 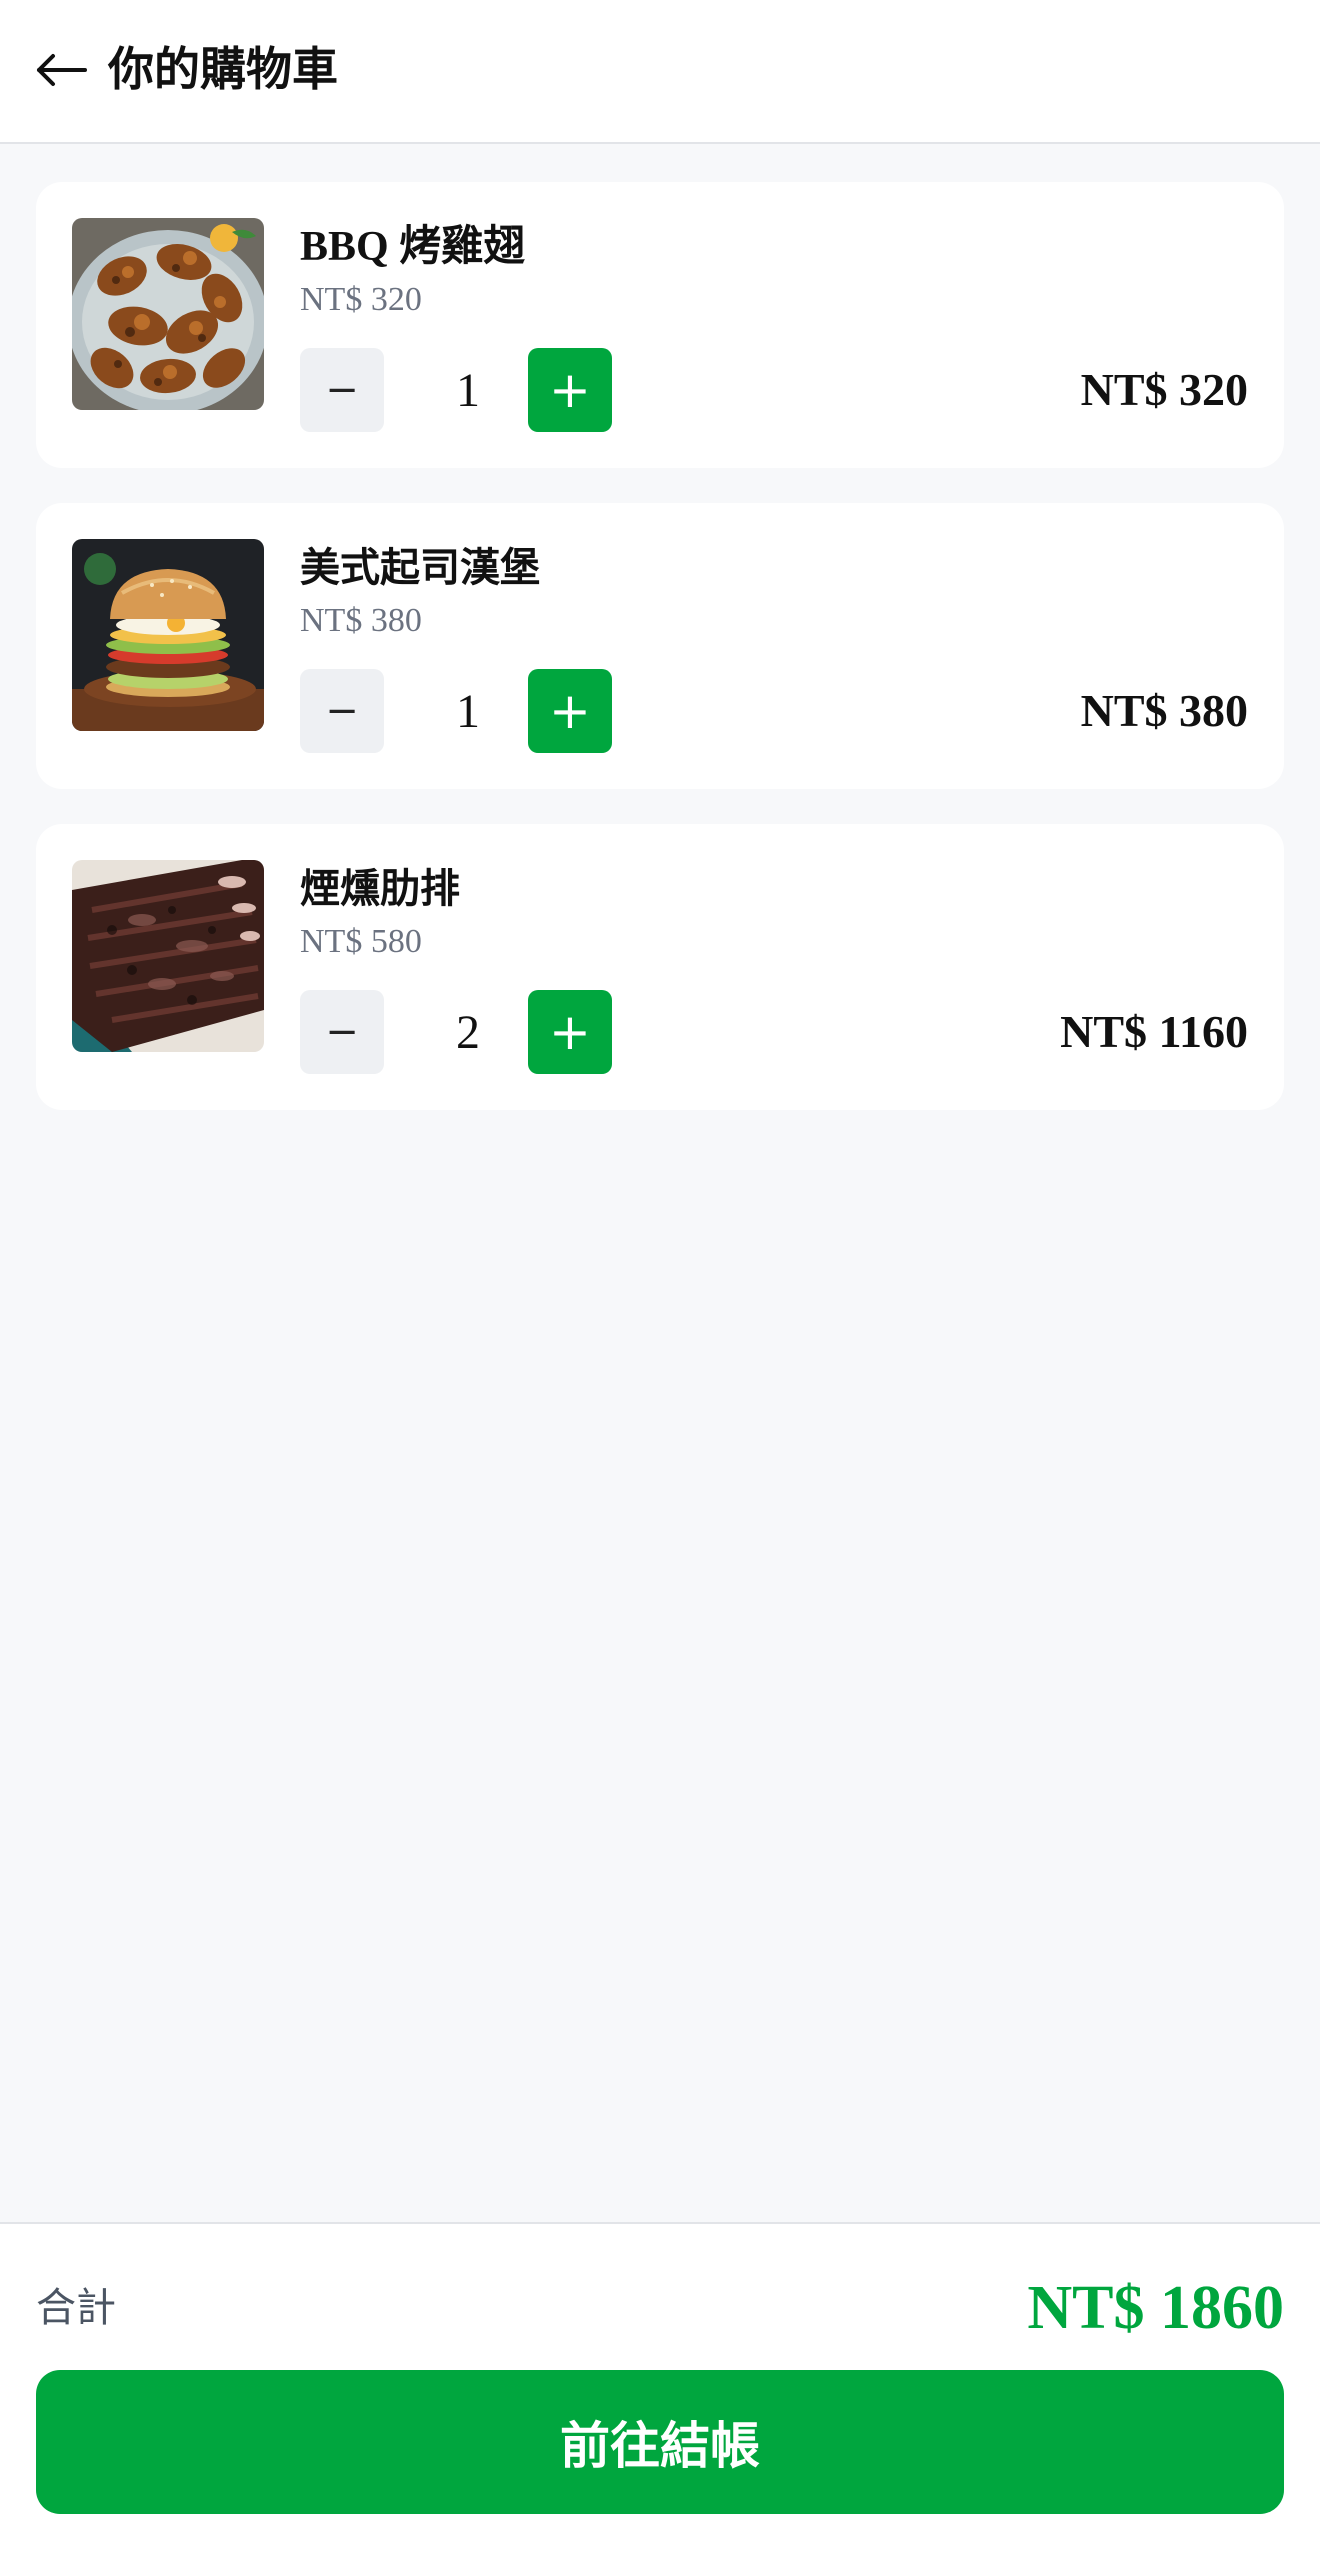 I want to click on item-line-total: NT$ 1160, so click(x=1154, y=1031).